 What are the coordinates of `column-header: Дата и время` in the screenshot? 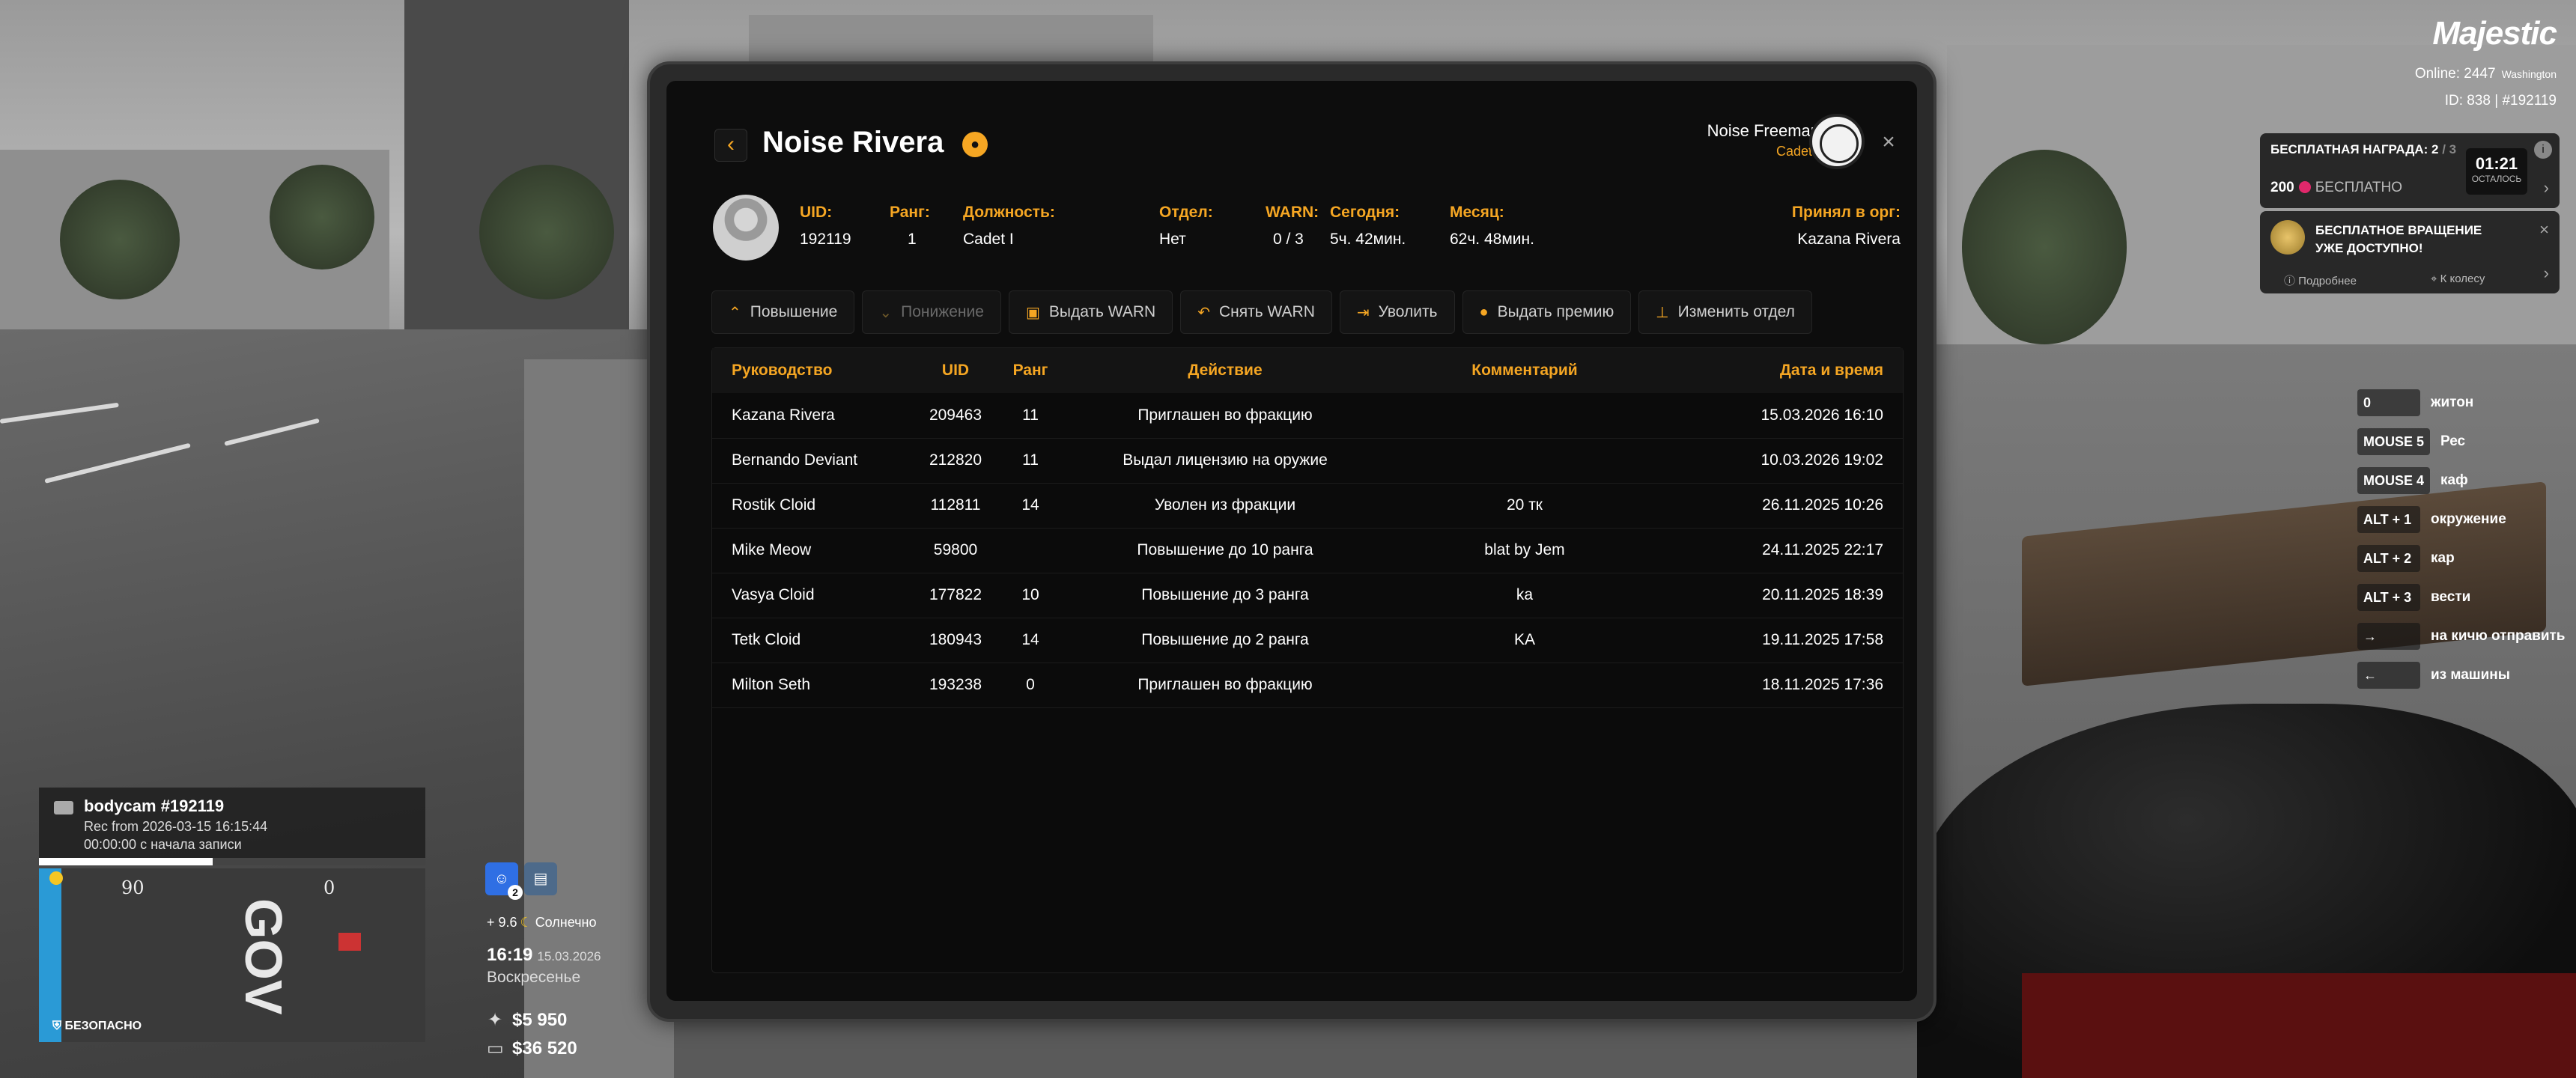 It's located at (1783, 370).